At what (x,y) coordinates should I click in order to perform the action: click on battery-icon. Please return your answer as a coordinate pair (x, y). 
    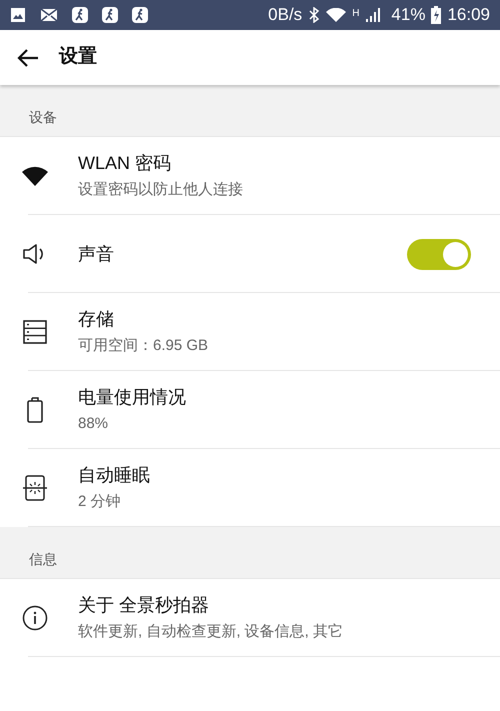
    Looking at the image, I should click on (35, 410).